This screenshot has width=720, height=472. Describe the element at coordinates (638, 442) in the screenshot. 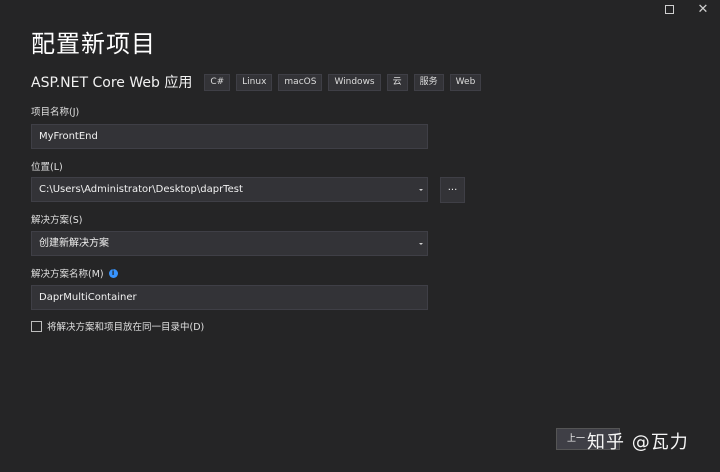

I see `watermark: 知乎 @瓦力` at that location.